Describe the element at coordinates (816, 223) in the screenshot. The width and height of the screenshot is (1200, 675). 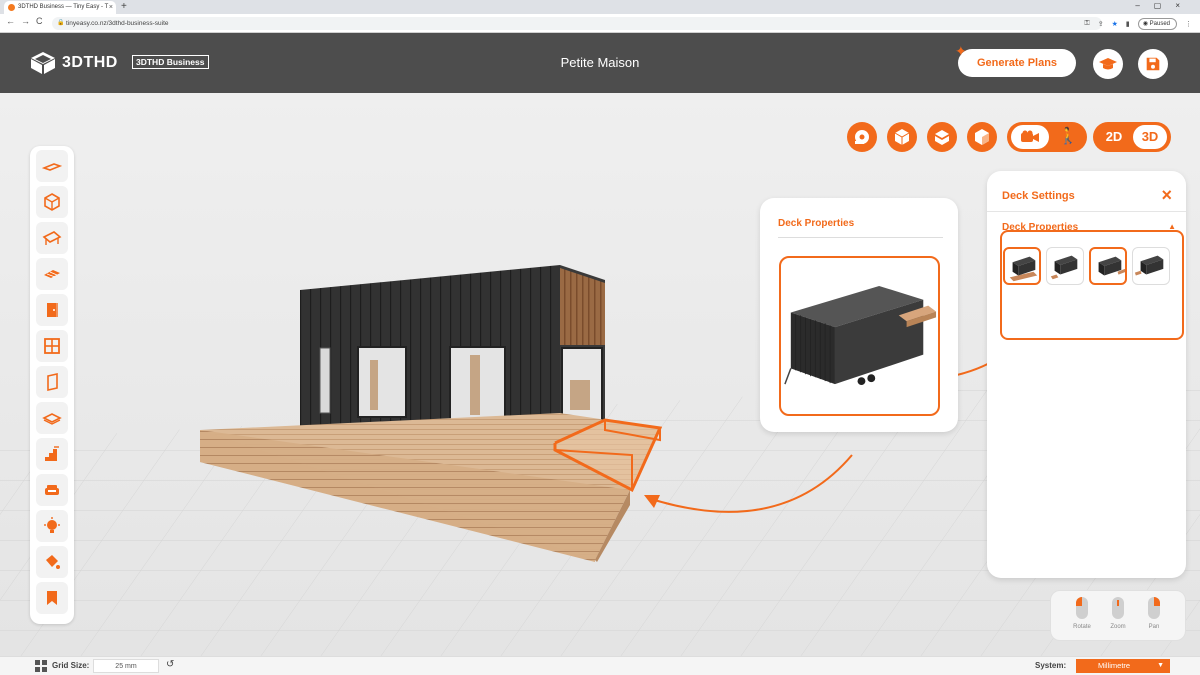
I see `popup-title: Deck Properties` at that location.